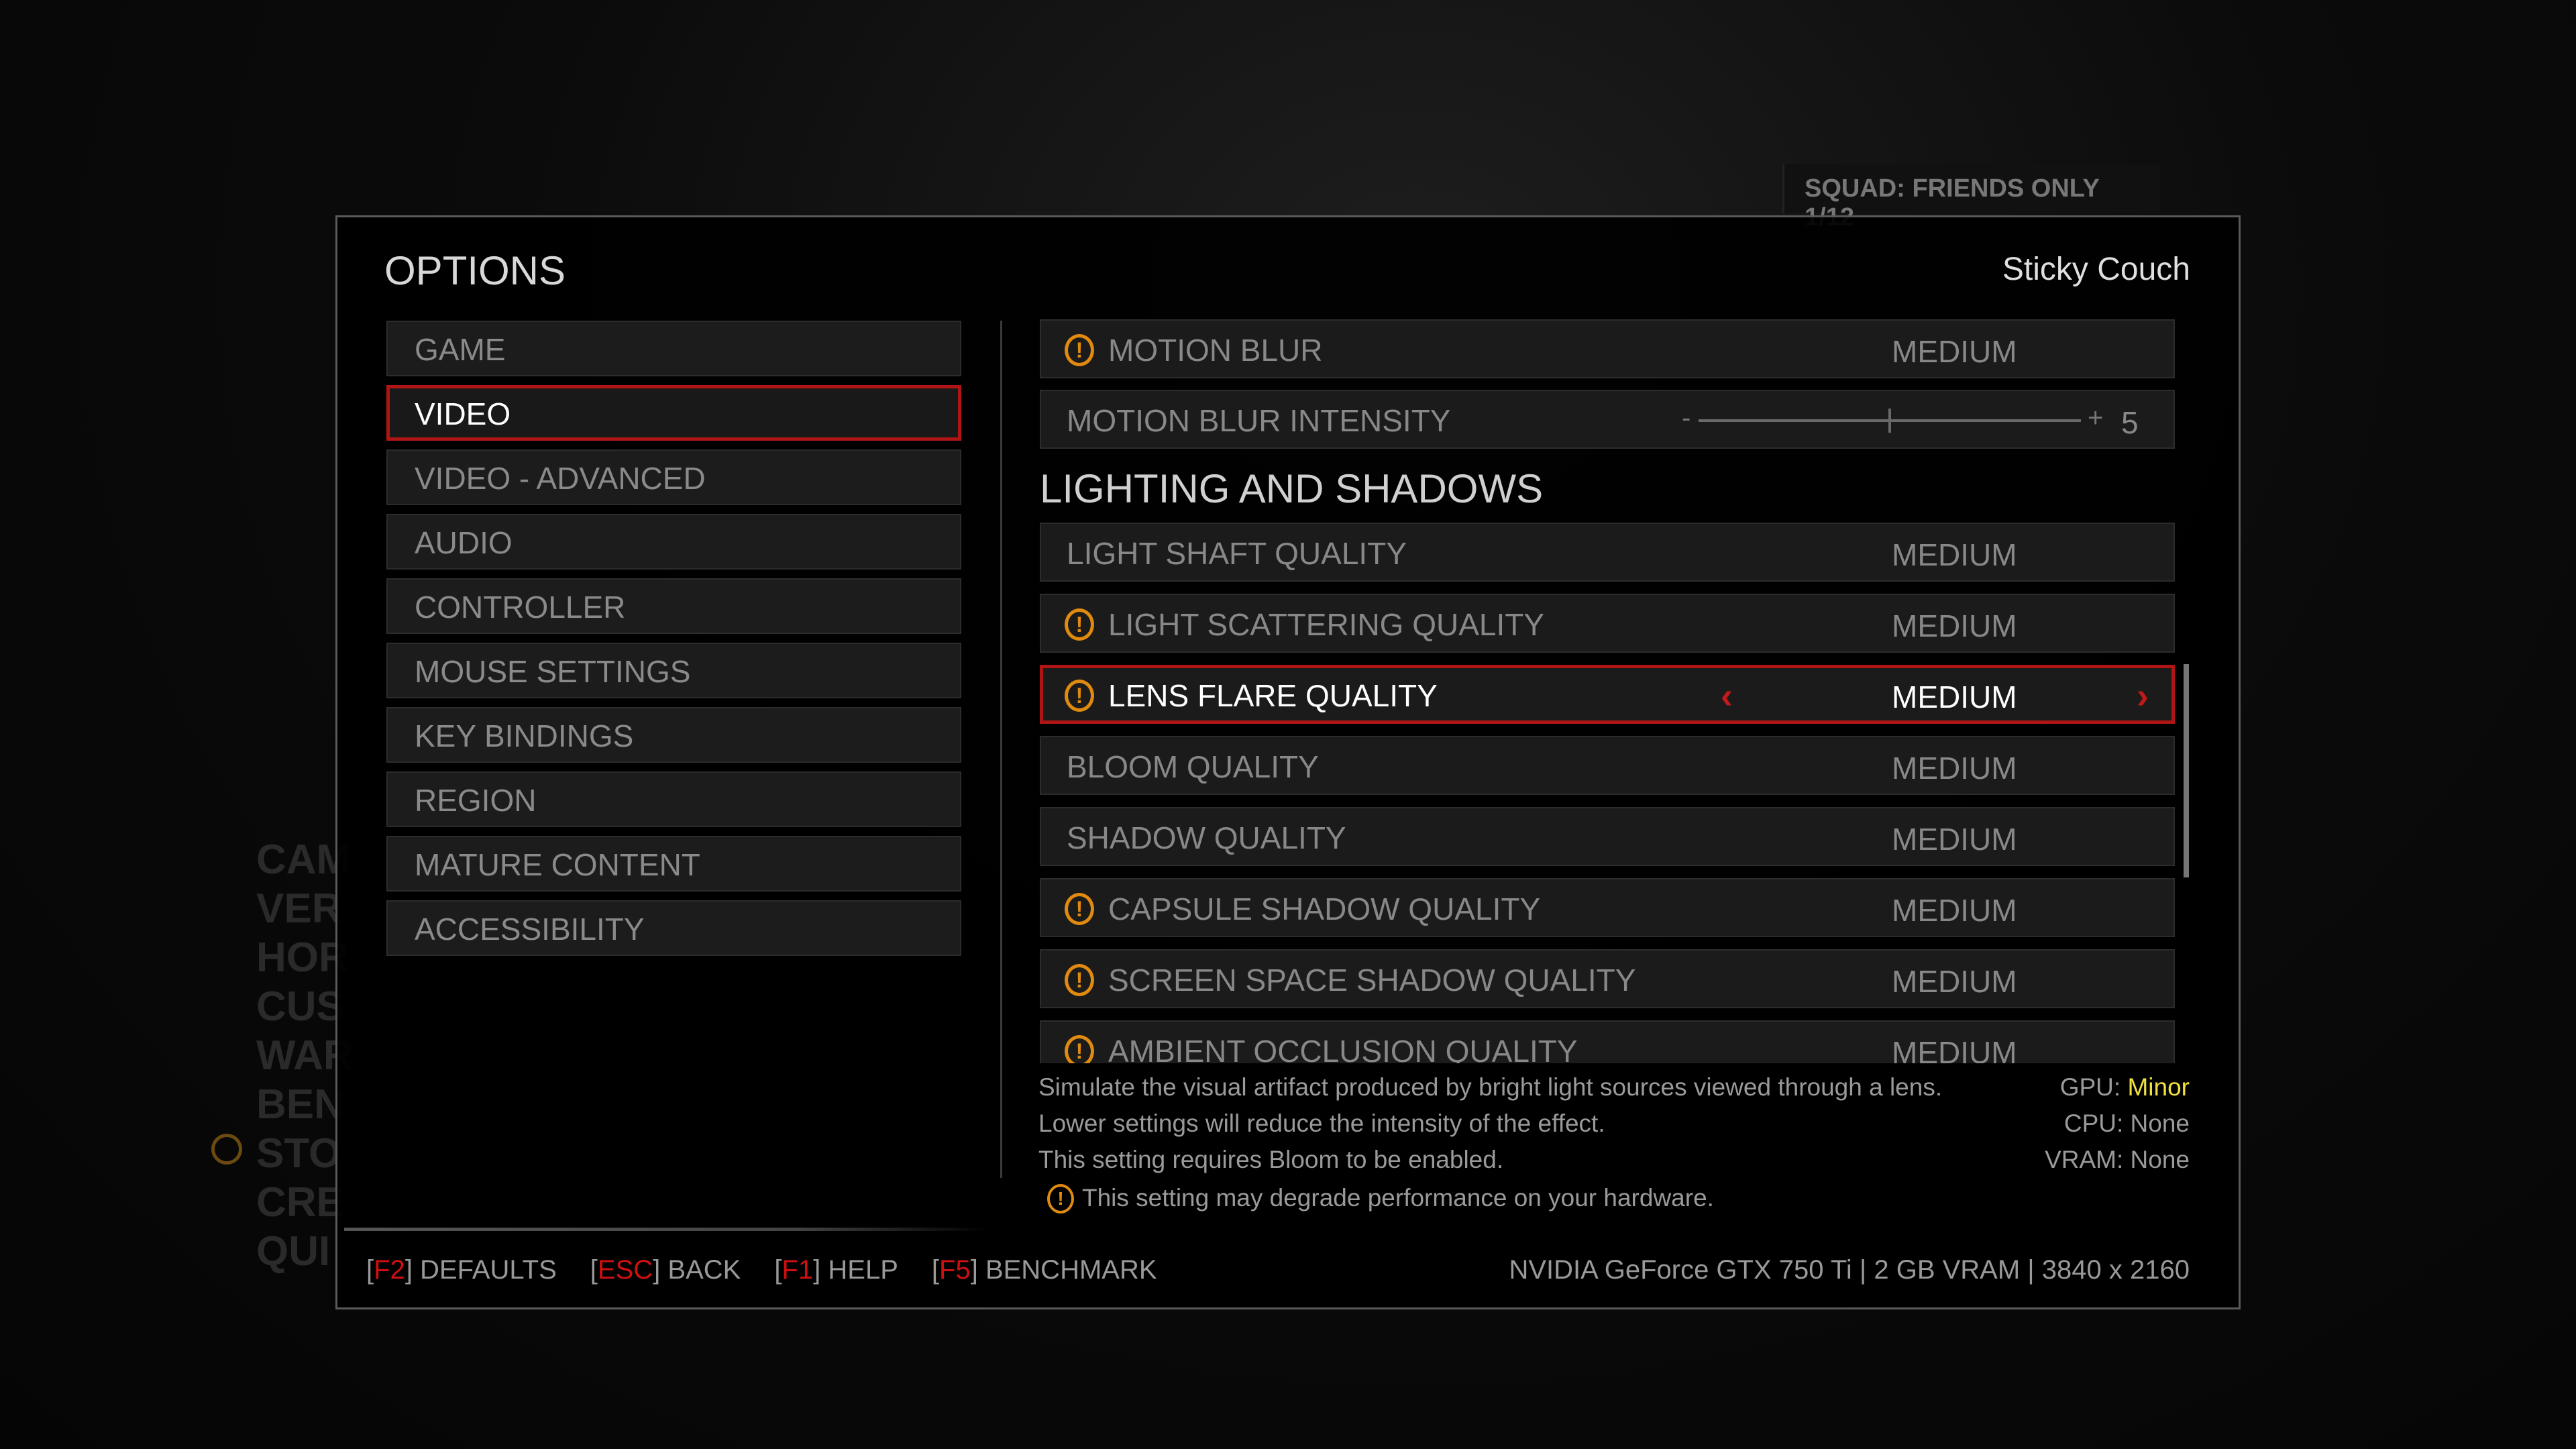  What do you see at coordinates (1259, 420) in the screenshot?
I see `setting-label: MOTION BLUR INTENSITY` at bounding box center [1259, 420].